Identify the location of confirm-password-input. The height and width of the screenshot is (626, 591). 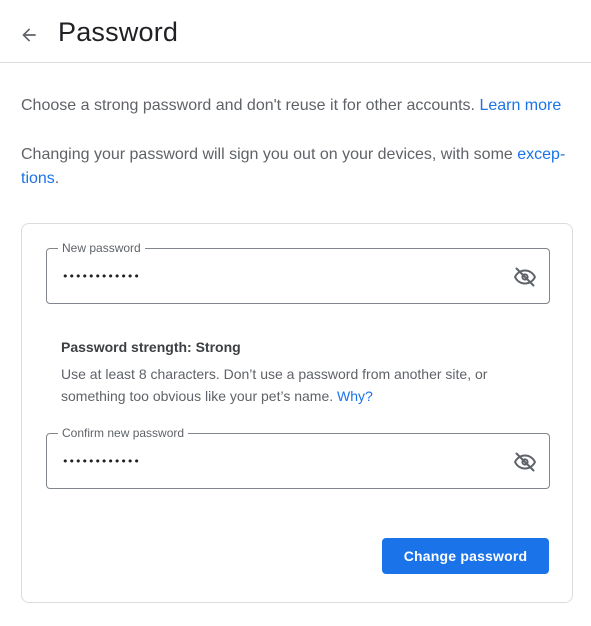
(272, 461).